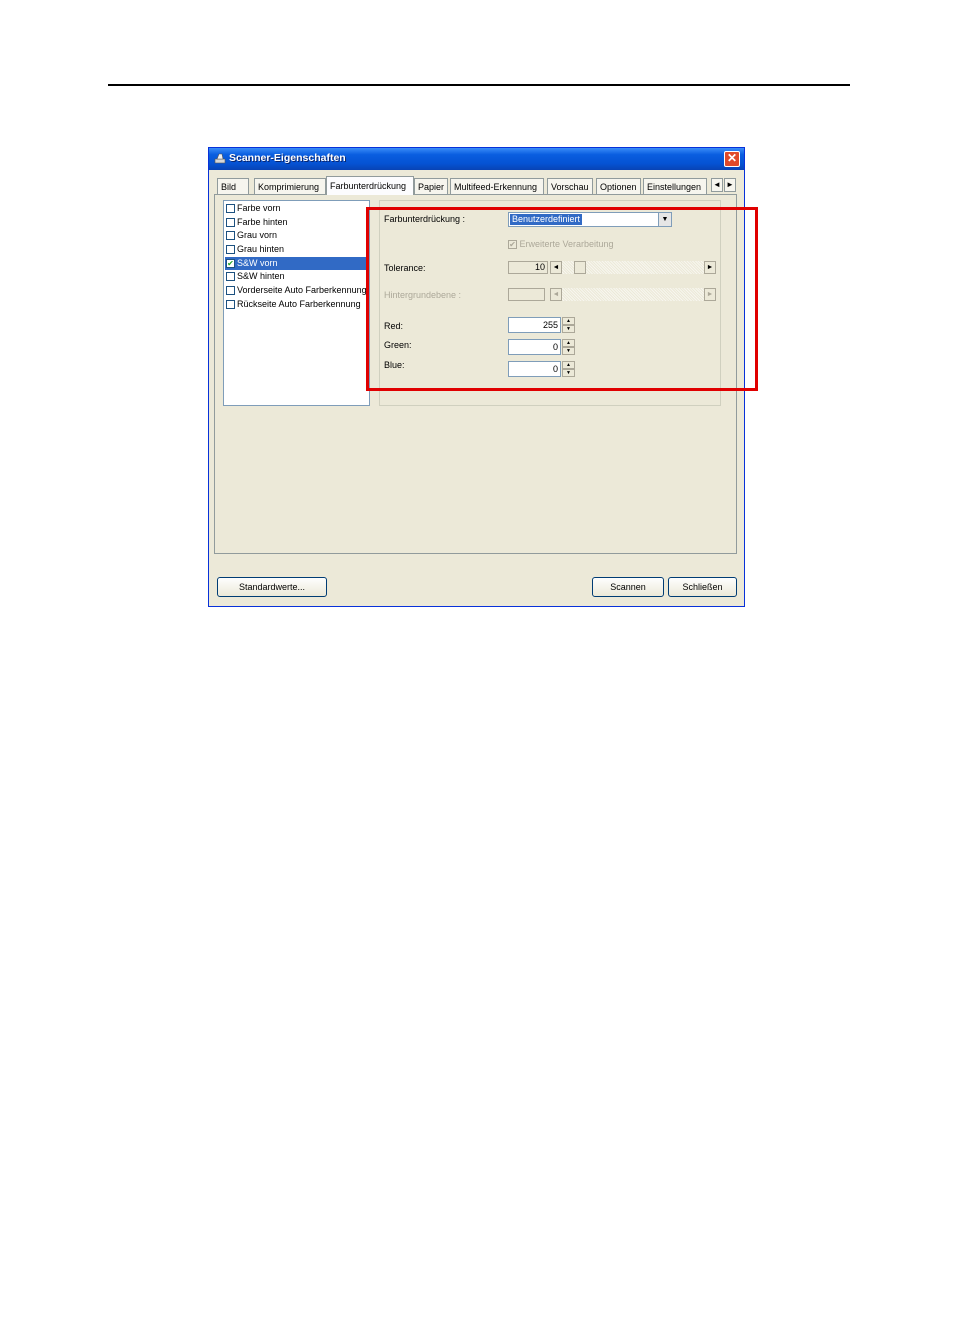 The image size is (954, 1336). Describe the element at coordinates (296, 208) in the screenshot. I see `list-item: Farbe vorn` at that location.